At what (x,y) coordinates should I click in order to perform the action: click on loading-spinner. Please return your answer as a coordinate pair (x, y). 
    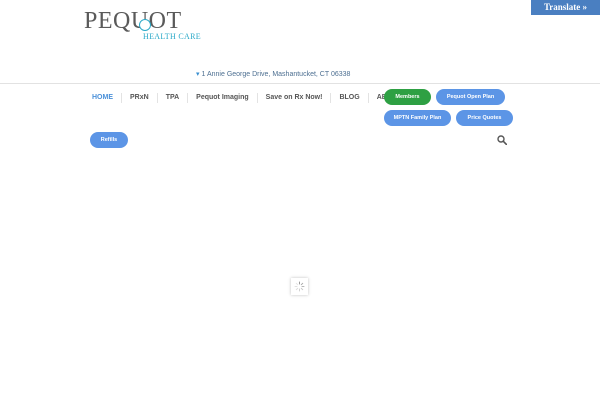
    Looking at the image, I should click on (299, 286).